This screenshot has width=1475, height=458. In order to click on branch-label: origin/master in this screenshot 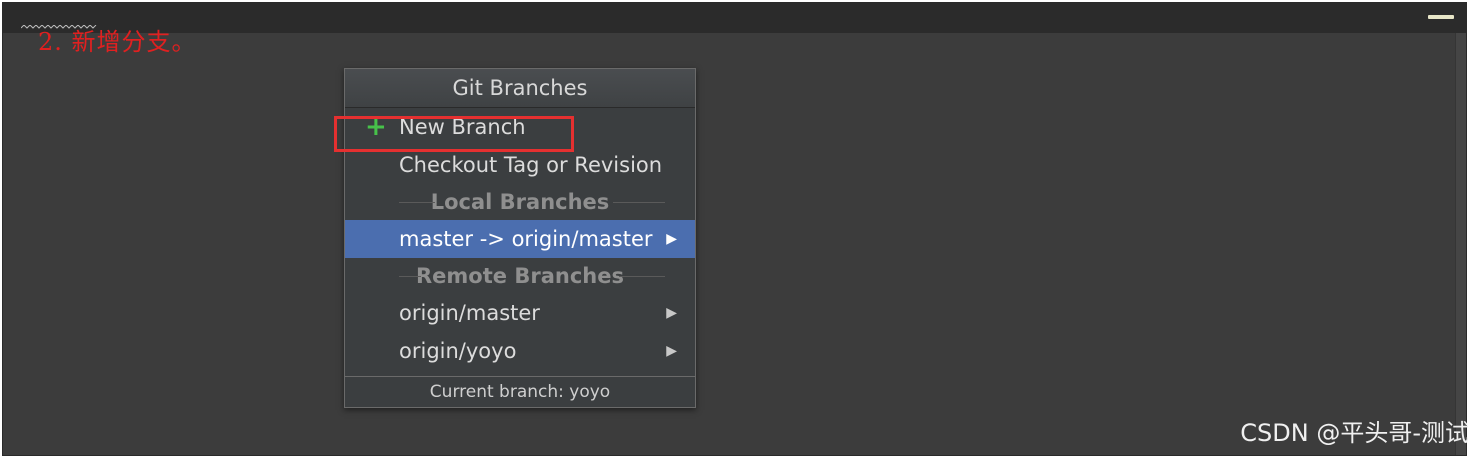, I will do `click(469, 313)`.